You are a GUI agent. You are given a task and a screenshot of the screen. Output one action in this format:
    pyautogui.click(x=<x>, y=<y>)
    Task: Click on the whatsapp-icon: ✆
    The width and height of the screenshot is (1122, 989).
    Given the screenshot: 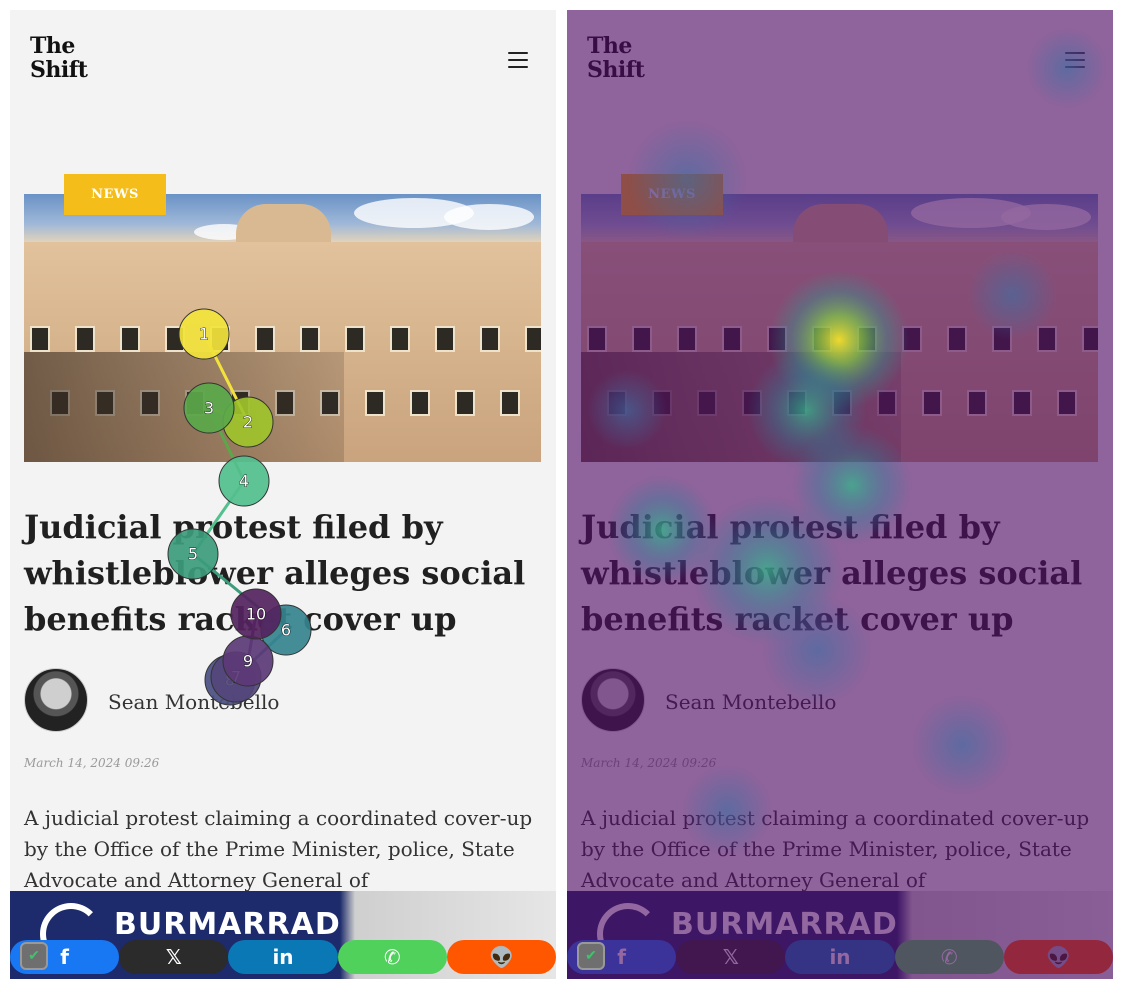 What is the action you would take?
    pyautogui.click(x=949, y=957)
    